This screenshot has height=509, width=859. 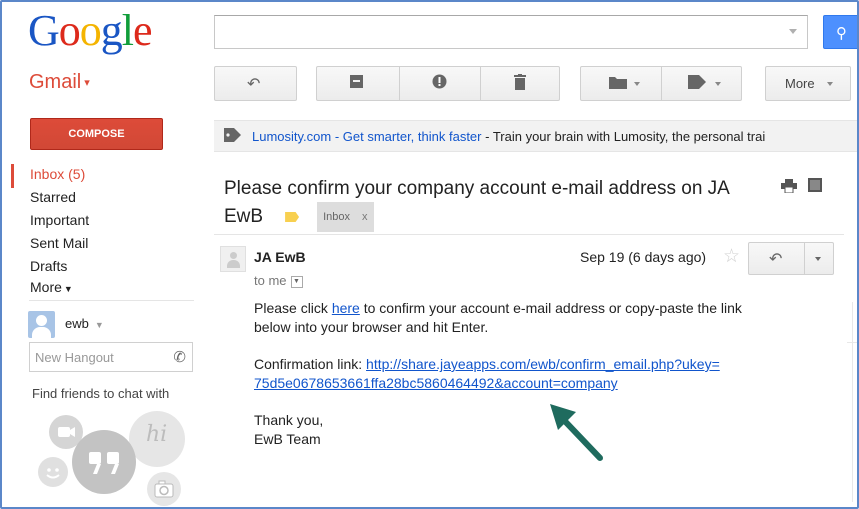 What do you see at coordinates (57, 174) in the screenshot?
I see `sidebar-item-inbox: Inbox (5)` at bounding box center [57, 174].